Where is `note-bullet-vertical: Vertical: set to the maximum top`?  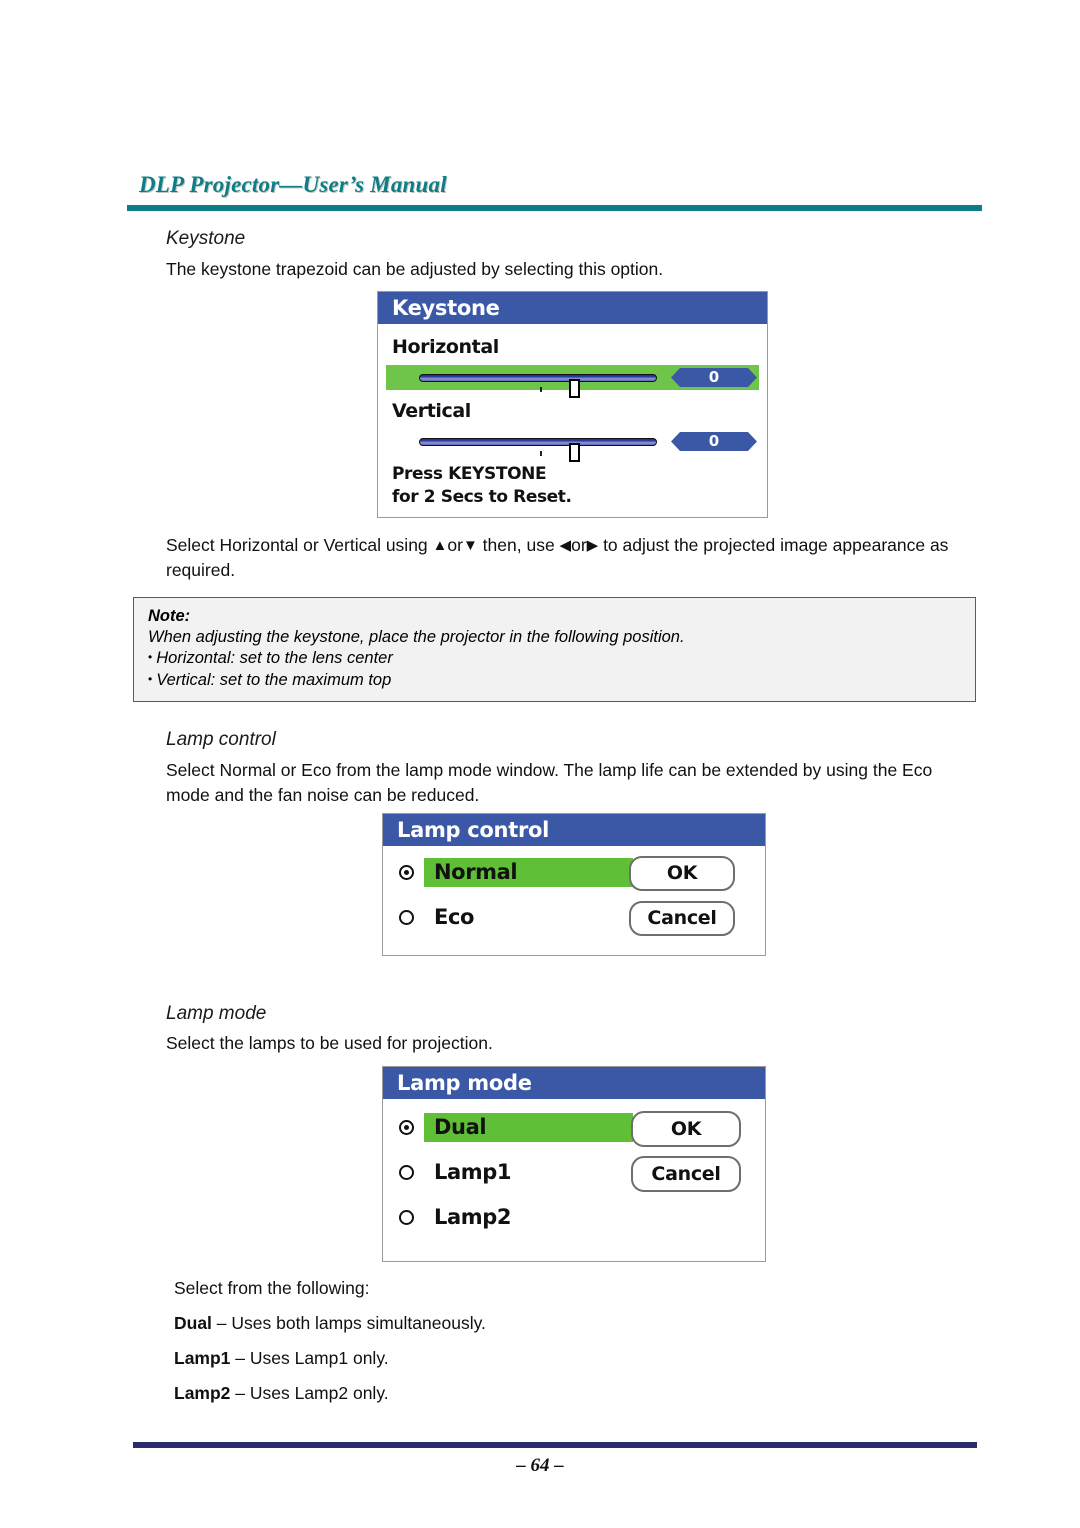 note-bullet-vertical: Vertical: set to the maximum top is located at coordinates (555, 681).